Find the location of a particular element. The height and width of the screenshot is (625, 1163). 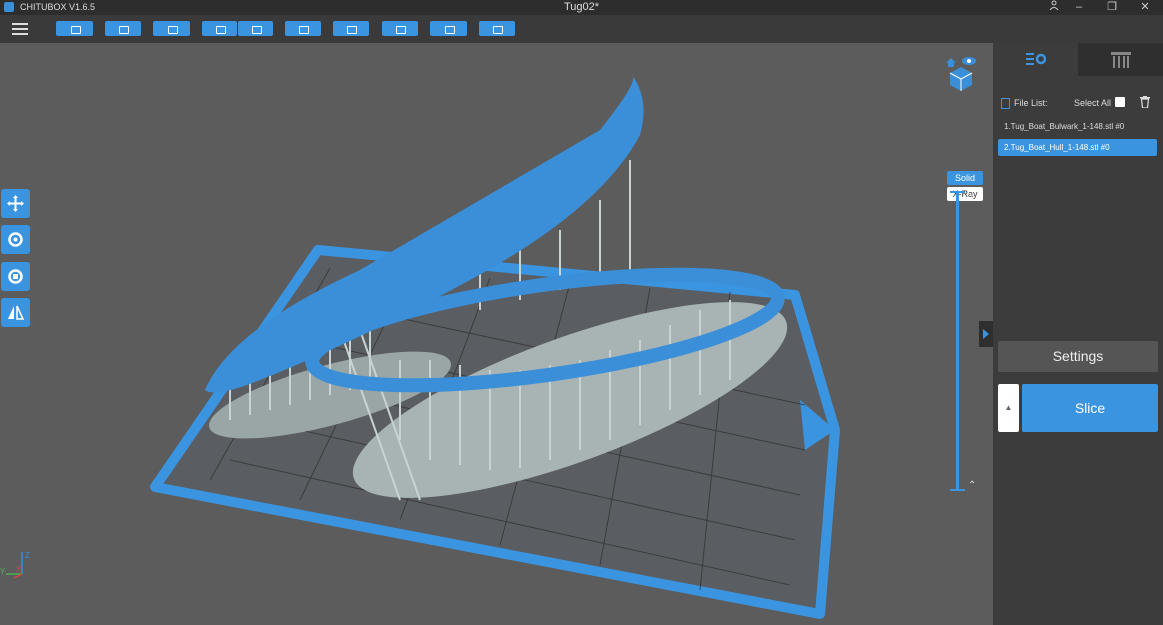

view-cube-icon is located at coordinates (961, 73).